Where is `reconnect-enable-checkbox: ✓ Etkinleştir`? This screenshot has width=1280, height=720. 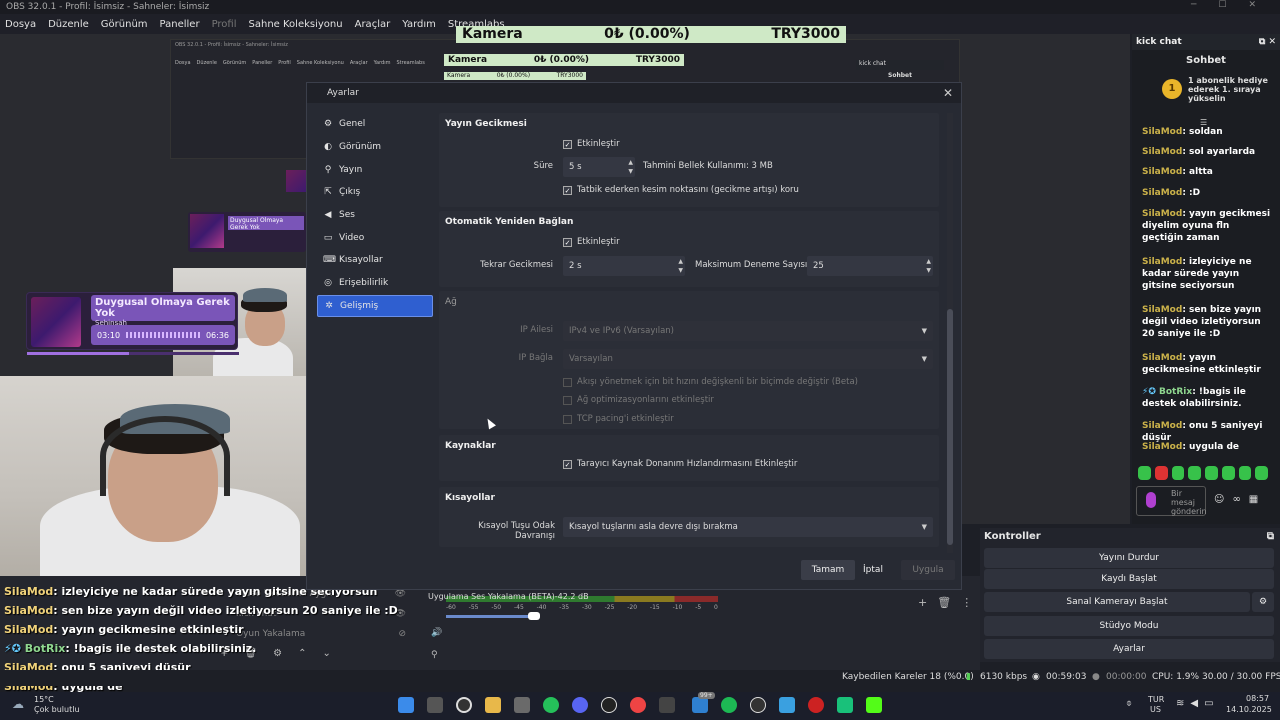
reconnect-enable-checkbox: ✓ Etkinleştir is located at coordinates (591, 242).